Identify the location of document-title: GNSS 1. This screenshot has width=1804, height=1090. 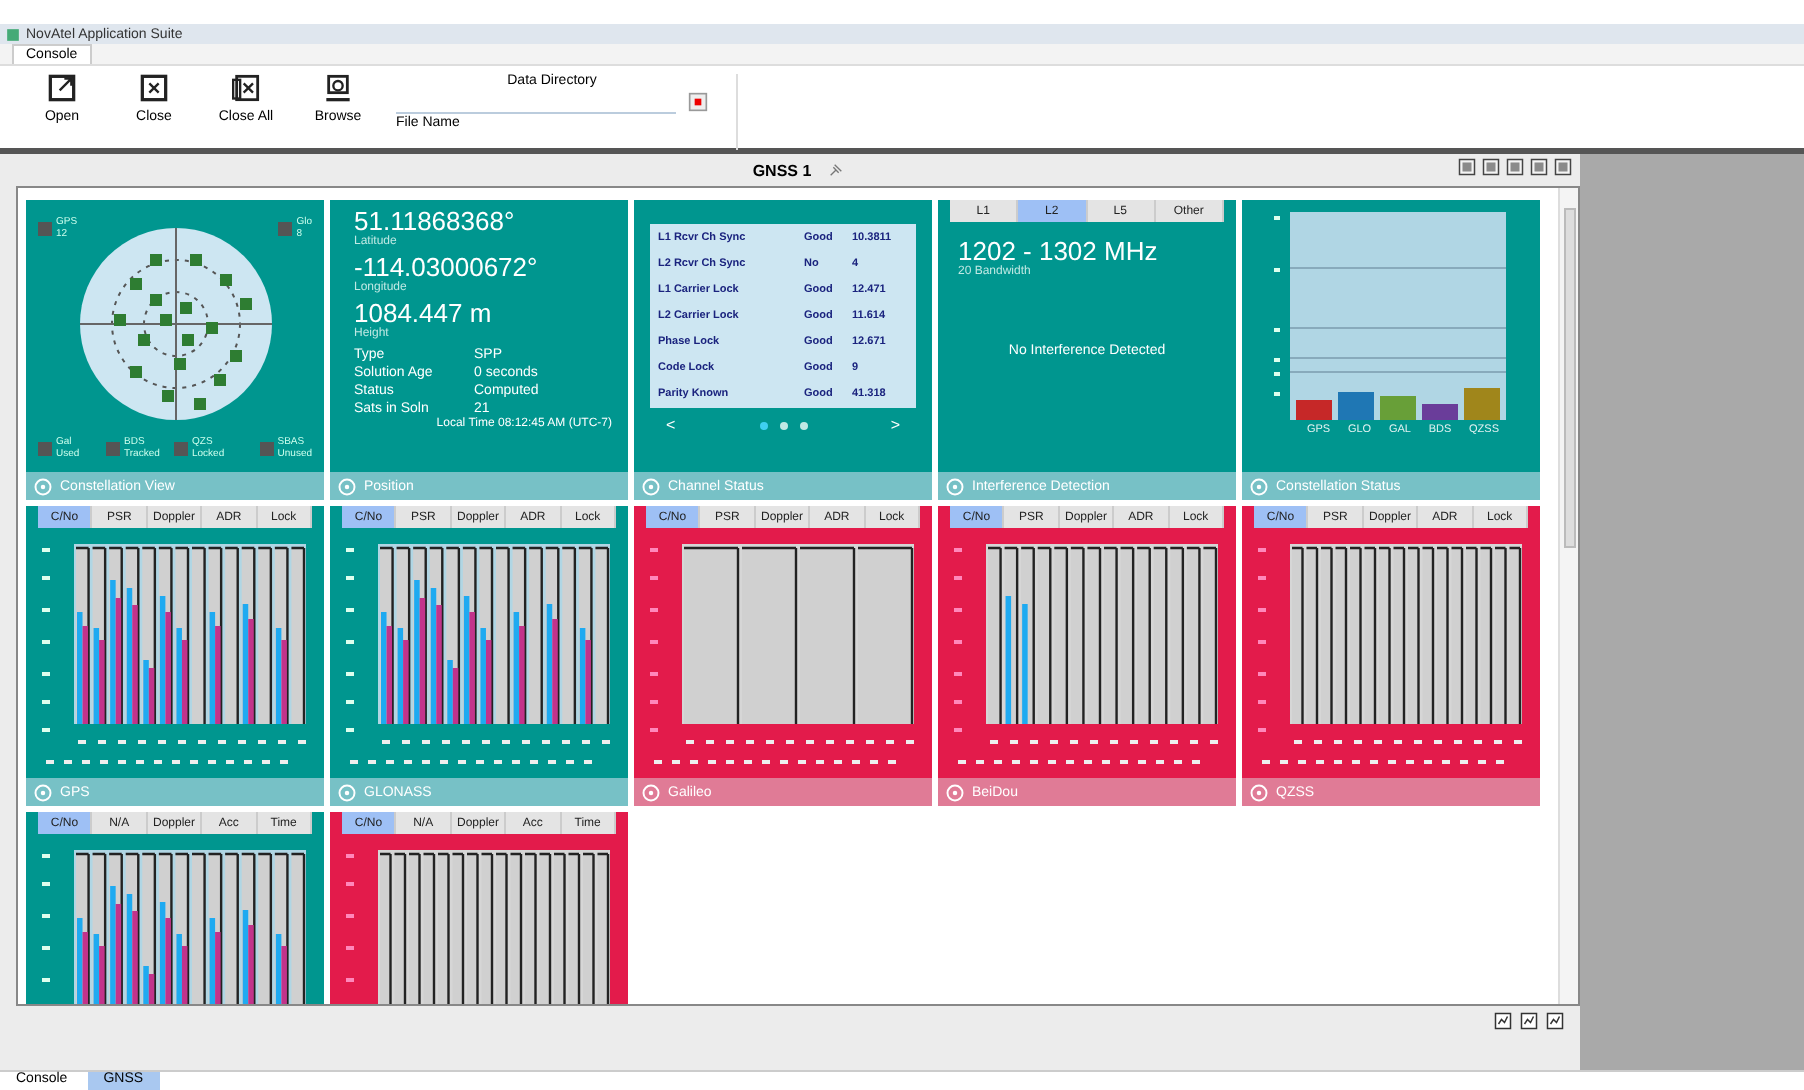
(782, 170).